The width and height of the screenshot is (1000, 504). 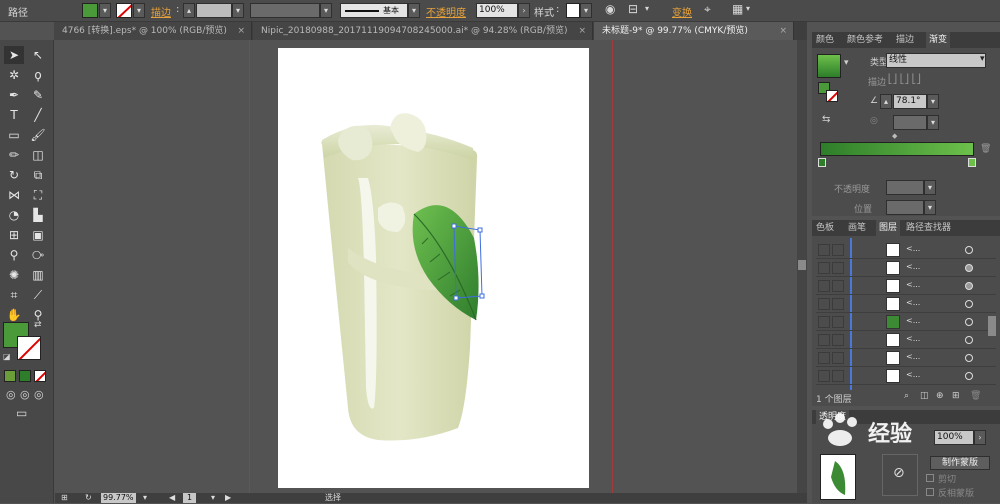 What do you see at coordinates (960, 463) in the screenshot?
I see `make-mask-button: 制作蒙版` at bounding box center [960, 463].